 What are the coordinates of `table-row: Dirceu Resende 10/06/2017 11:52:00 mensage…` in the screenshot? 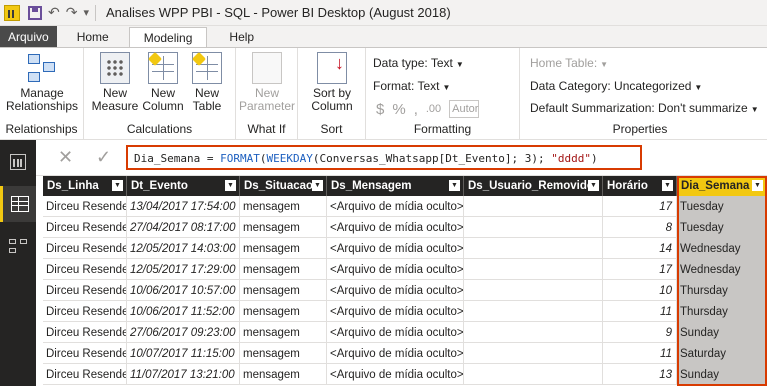 It's located at (405, 311).